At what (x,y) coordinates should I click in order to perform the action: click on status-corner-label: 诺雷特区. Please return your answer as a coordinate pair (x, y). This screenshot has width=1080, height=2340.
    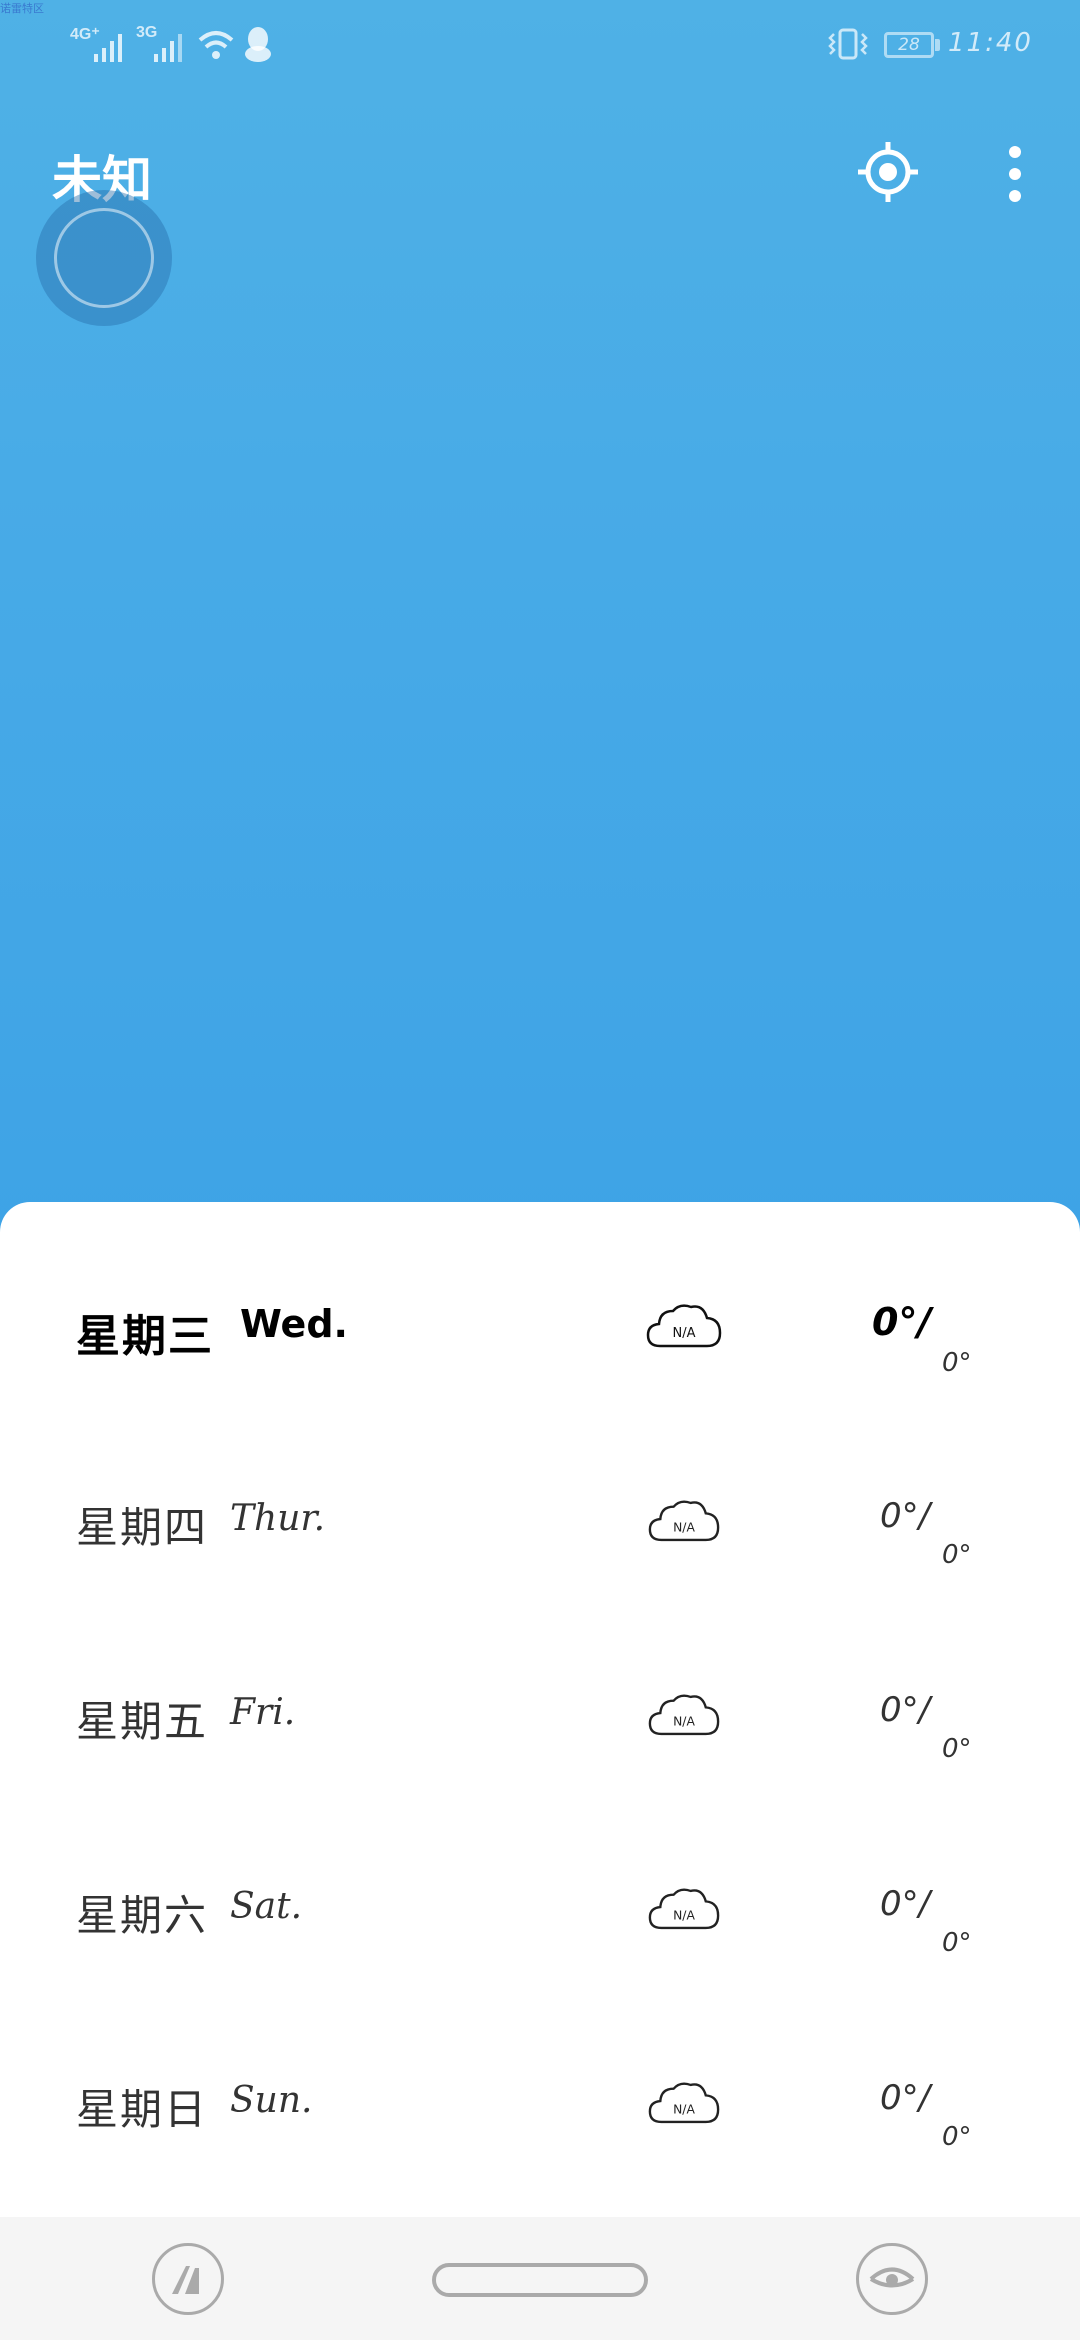
    Looking at the image, I should click on (22, 9).